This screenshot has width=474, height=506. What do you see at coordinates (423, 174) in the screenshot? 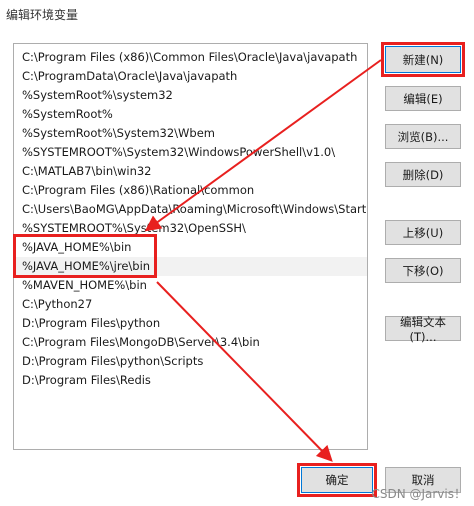
I see `delete-button: 删除(D)` at bounding box center [423, 174].